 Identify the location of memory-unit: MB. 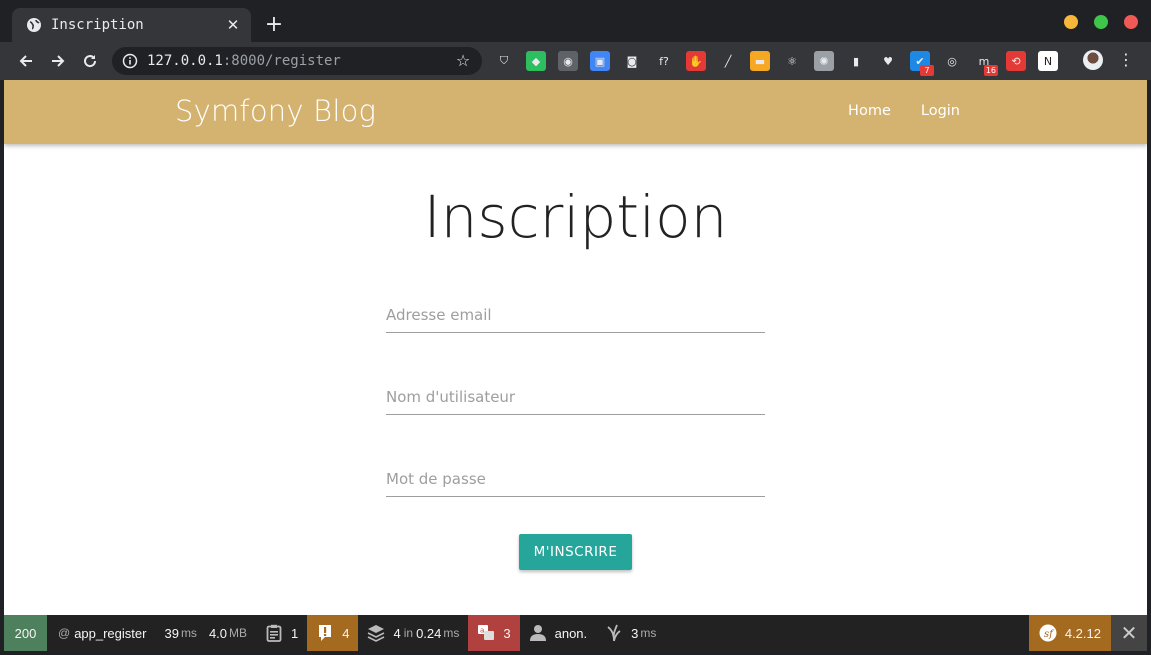
(238, 633).